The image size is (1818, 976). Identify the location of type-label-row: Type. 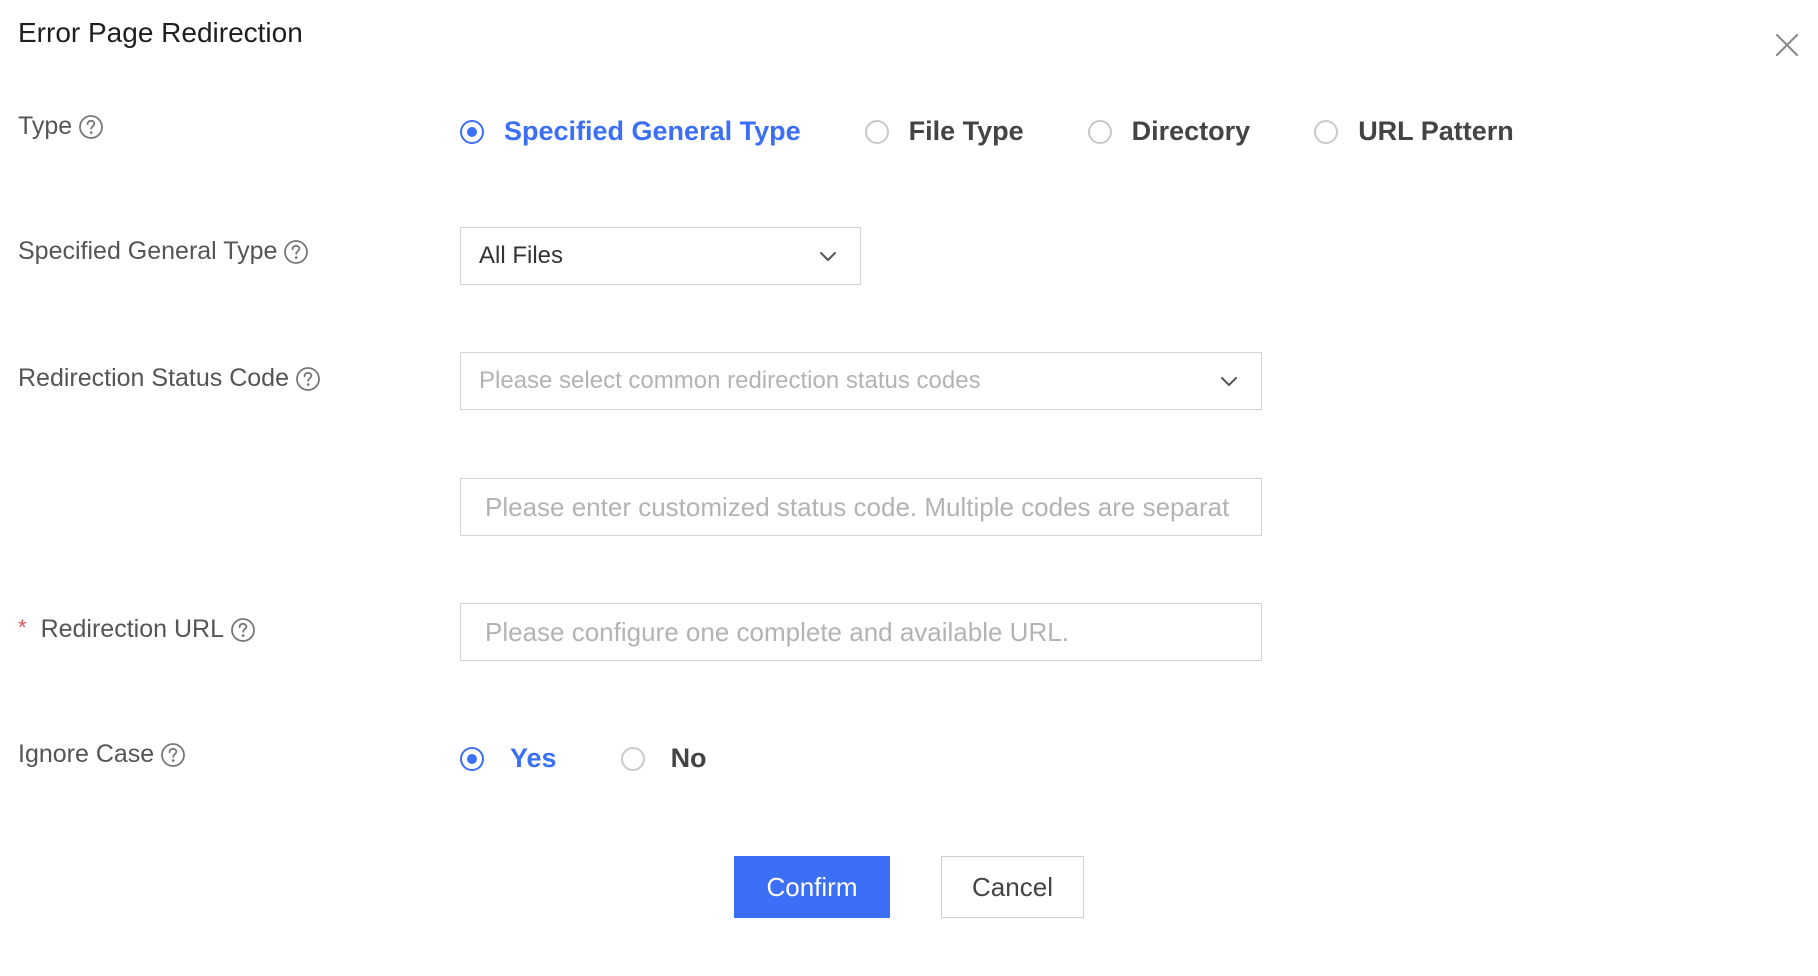
(61, 126).